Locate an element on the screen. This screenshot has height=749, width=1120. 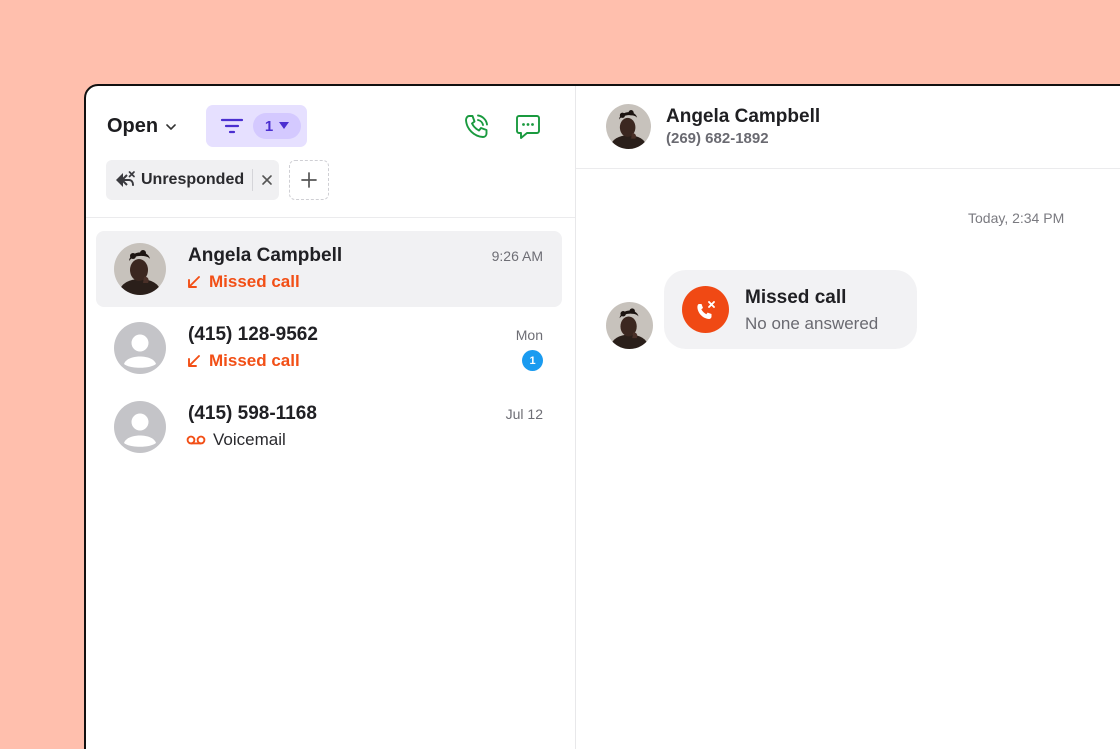
conversation-item: (415) 128-9562 Missed call Mon 1 is located at coordinates (329, 348).